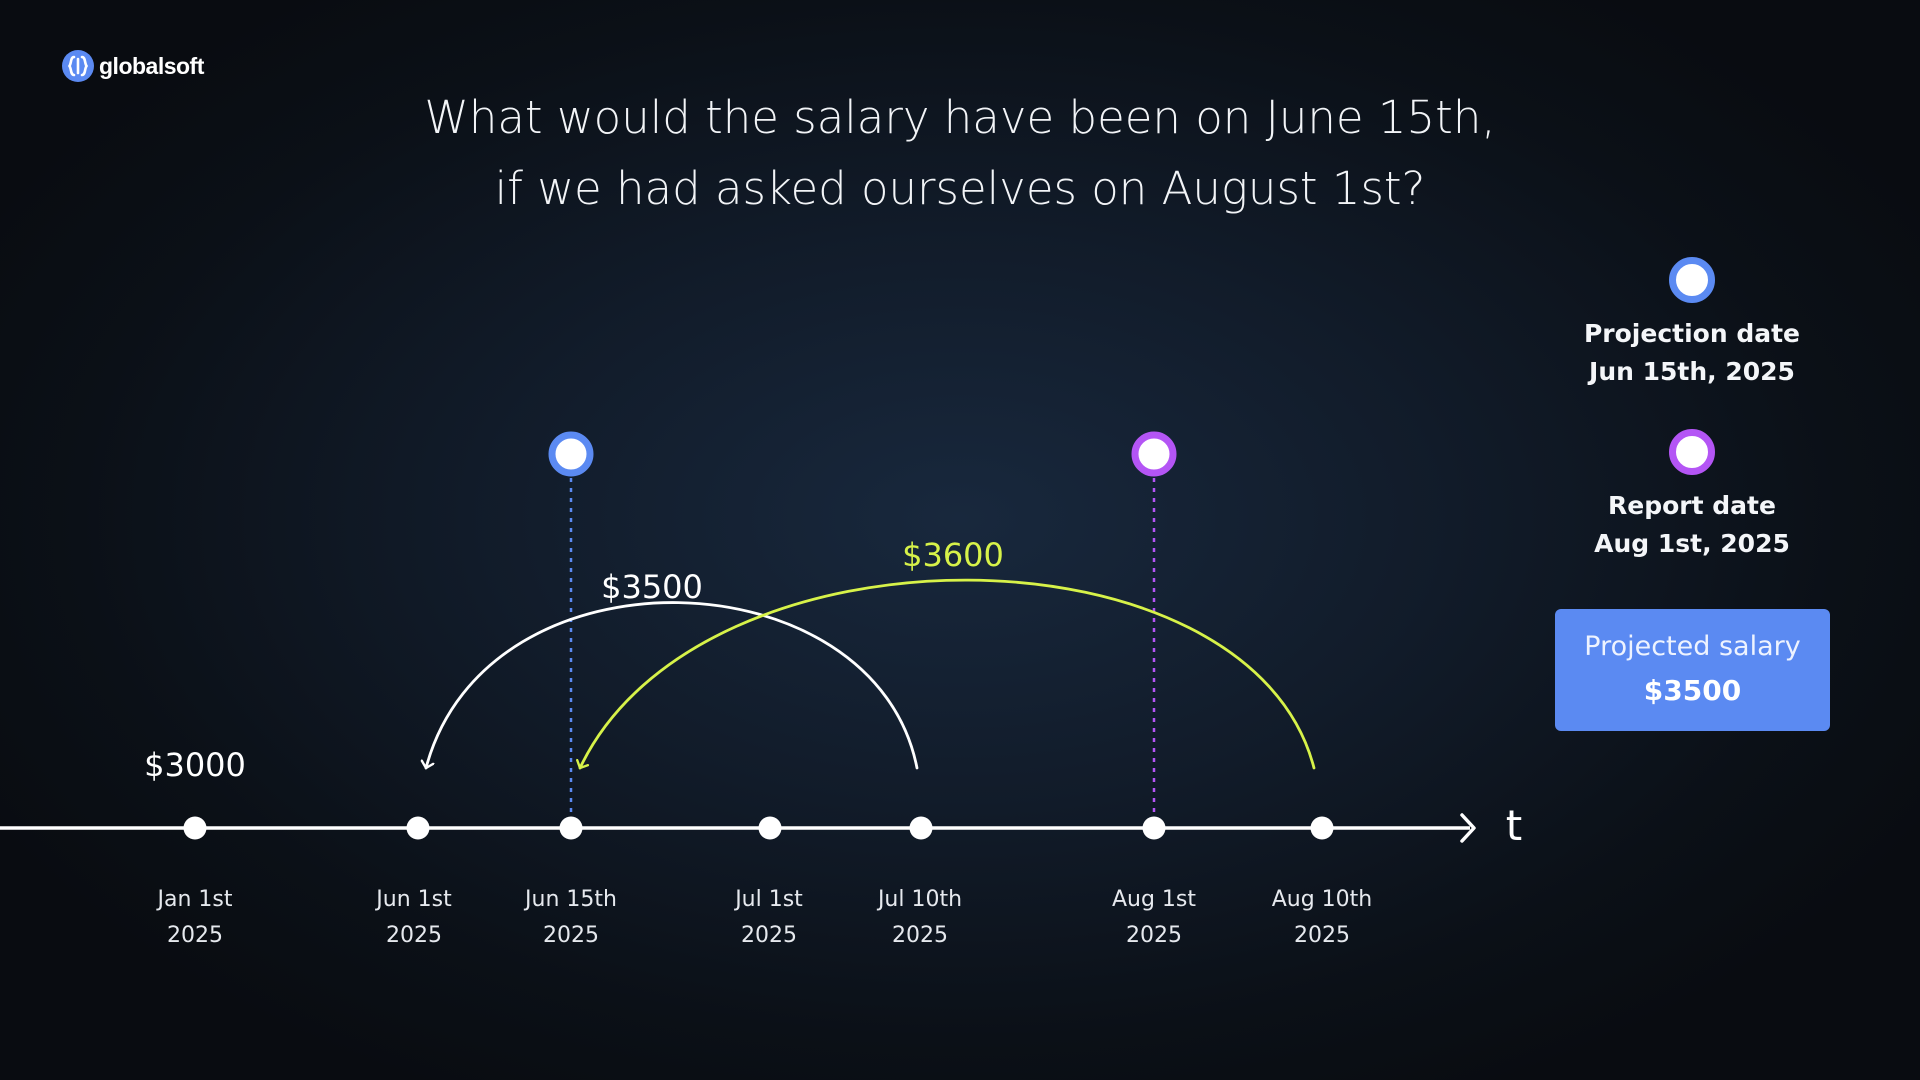 Image resolution: width=1920 pixels, height=1080 pixels. I want to click on tick-label-jul-1-line1: Jul 1st, so click(768, 899).